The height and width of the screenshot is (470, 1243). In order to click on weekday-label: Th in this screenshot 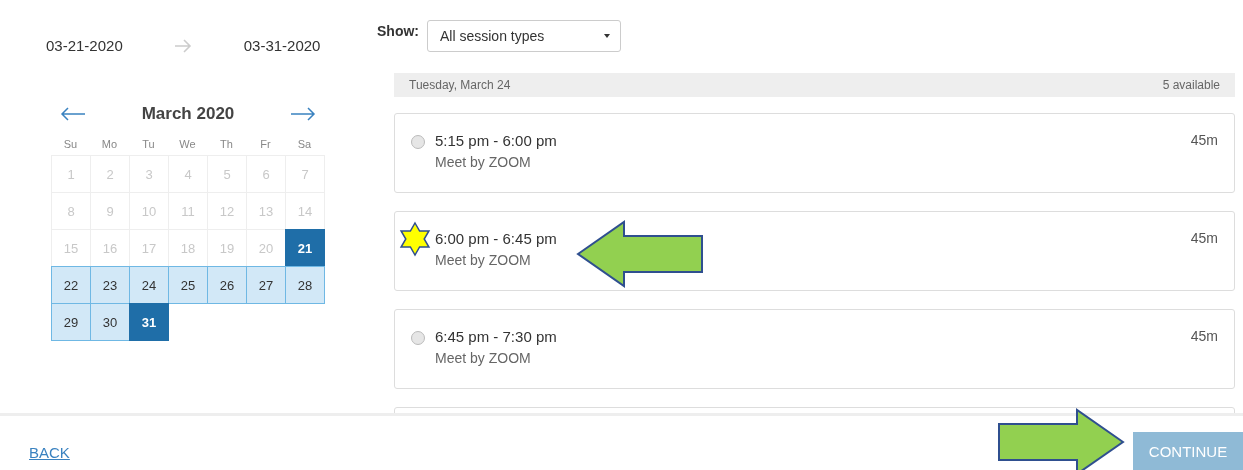, I will do `click(226, 144)`.